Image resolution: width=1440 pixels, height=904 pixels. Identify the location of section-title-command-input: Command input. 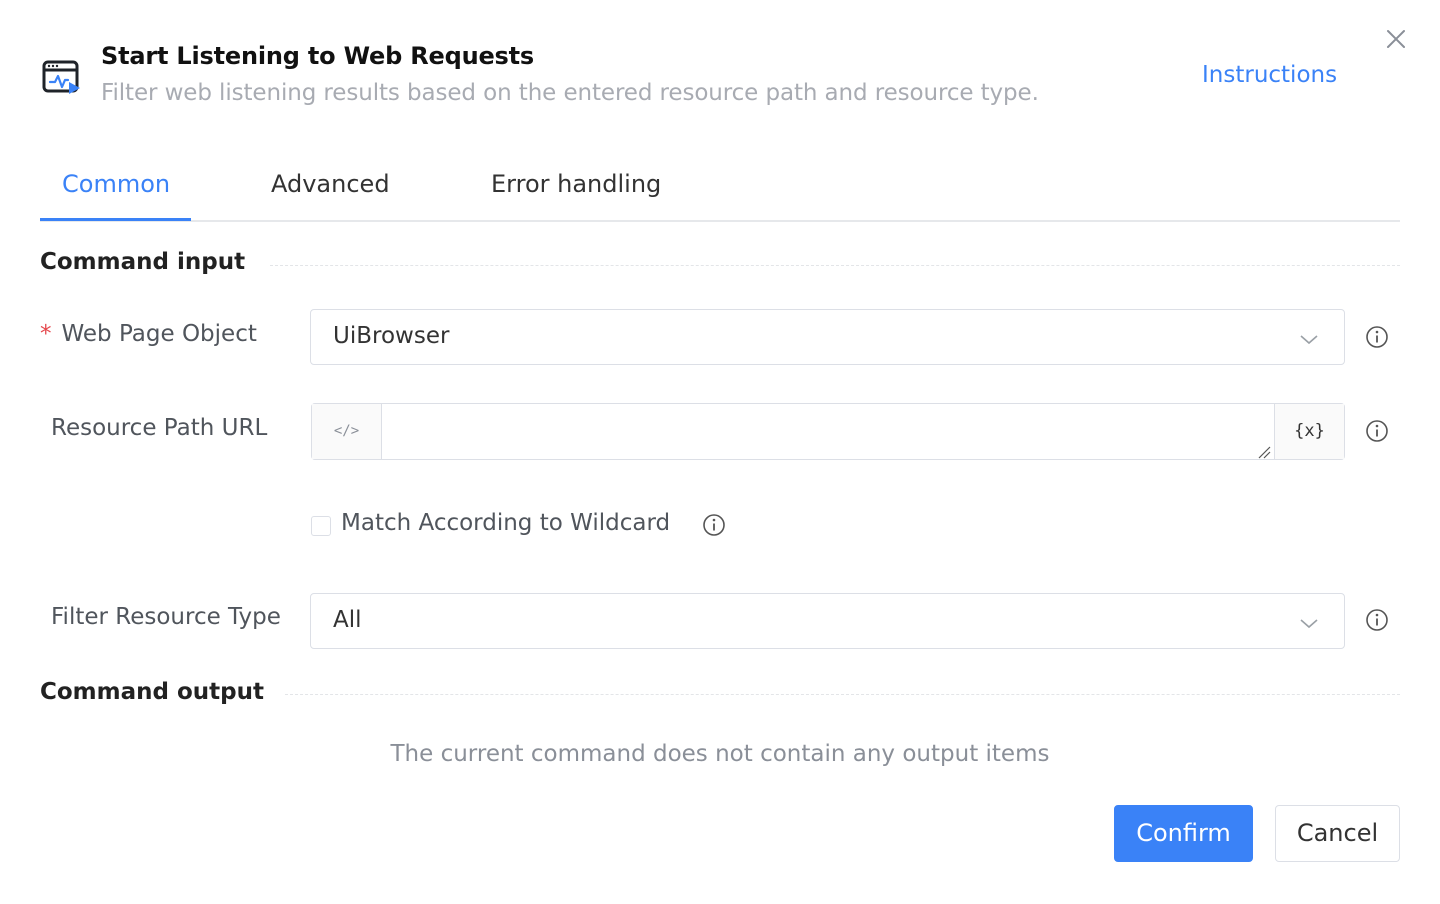
(143, 262).